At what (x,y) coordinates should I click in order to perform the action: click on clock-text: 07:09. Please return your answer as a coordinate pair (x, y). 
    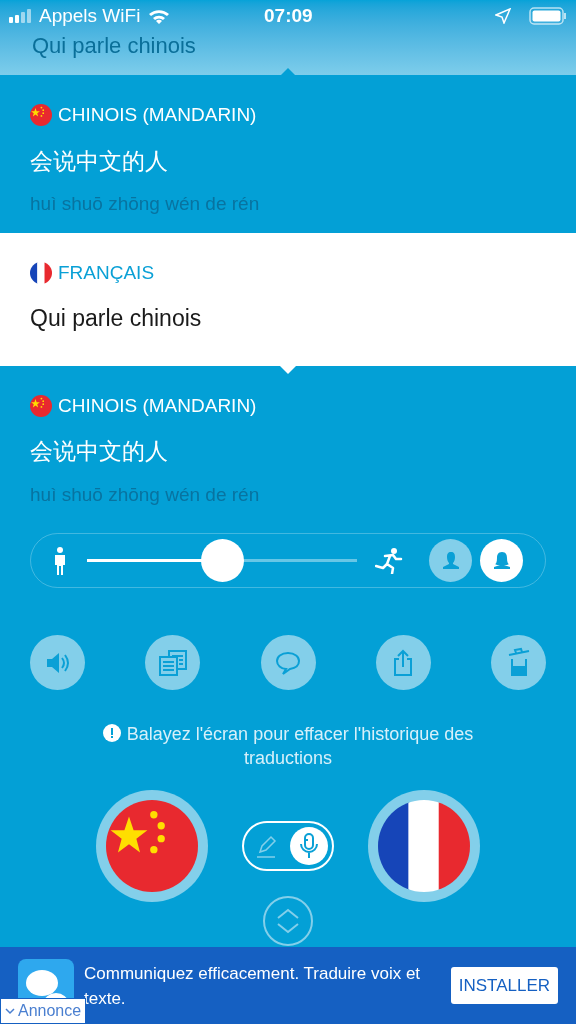
    Looking at the image, I should click on (288, 15).